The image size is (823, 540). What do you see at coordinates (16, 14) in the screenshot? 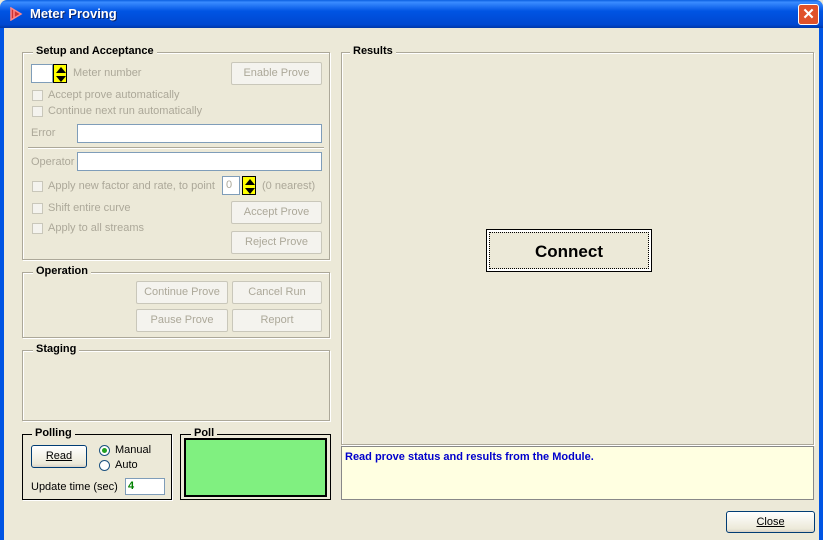
I see `app-icon` at bounding box center [16, 14].